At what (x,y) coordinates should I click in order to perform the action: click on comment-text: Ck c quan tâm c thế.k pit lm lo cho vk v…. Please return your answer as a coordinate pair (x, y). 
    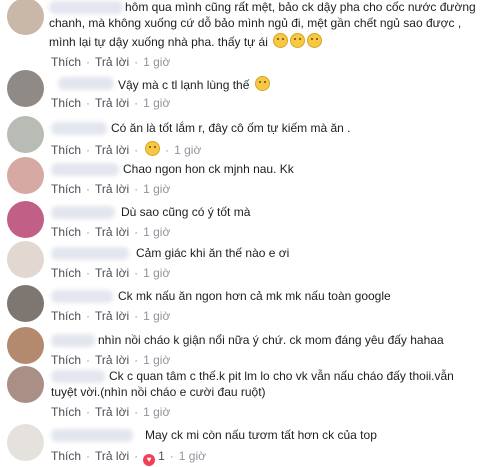
    Looking at the image, I should click on (281, 376).